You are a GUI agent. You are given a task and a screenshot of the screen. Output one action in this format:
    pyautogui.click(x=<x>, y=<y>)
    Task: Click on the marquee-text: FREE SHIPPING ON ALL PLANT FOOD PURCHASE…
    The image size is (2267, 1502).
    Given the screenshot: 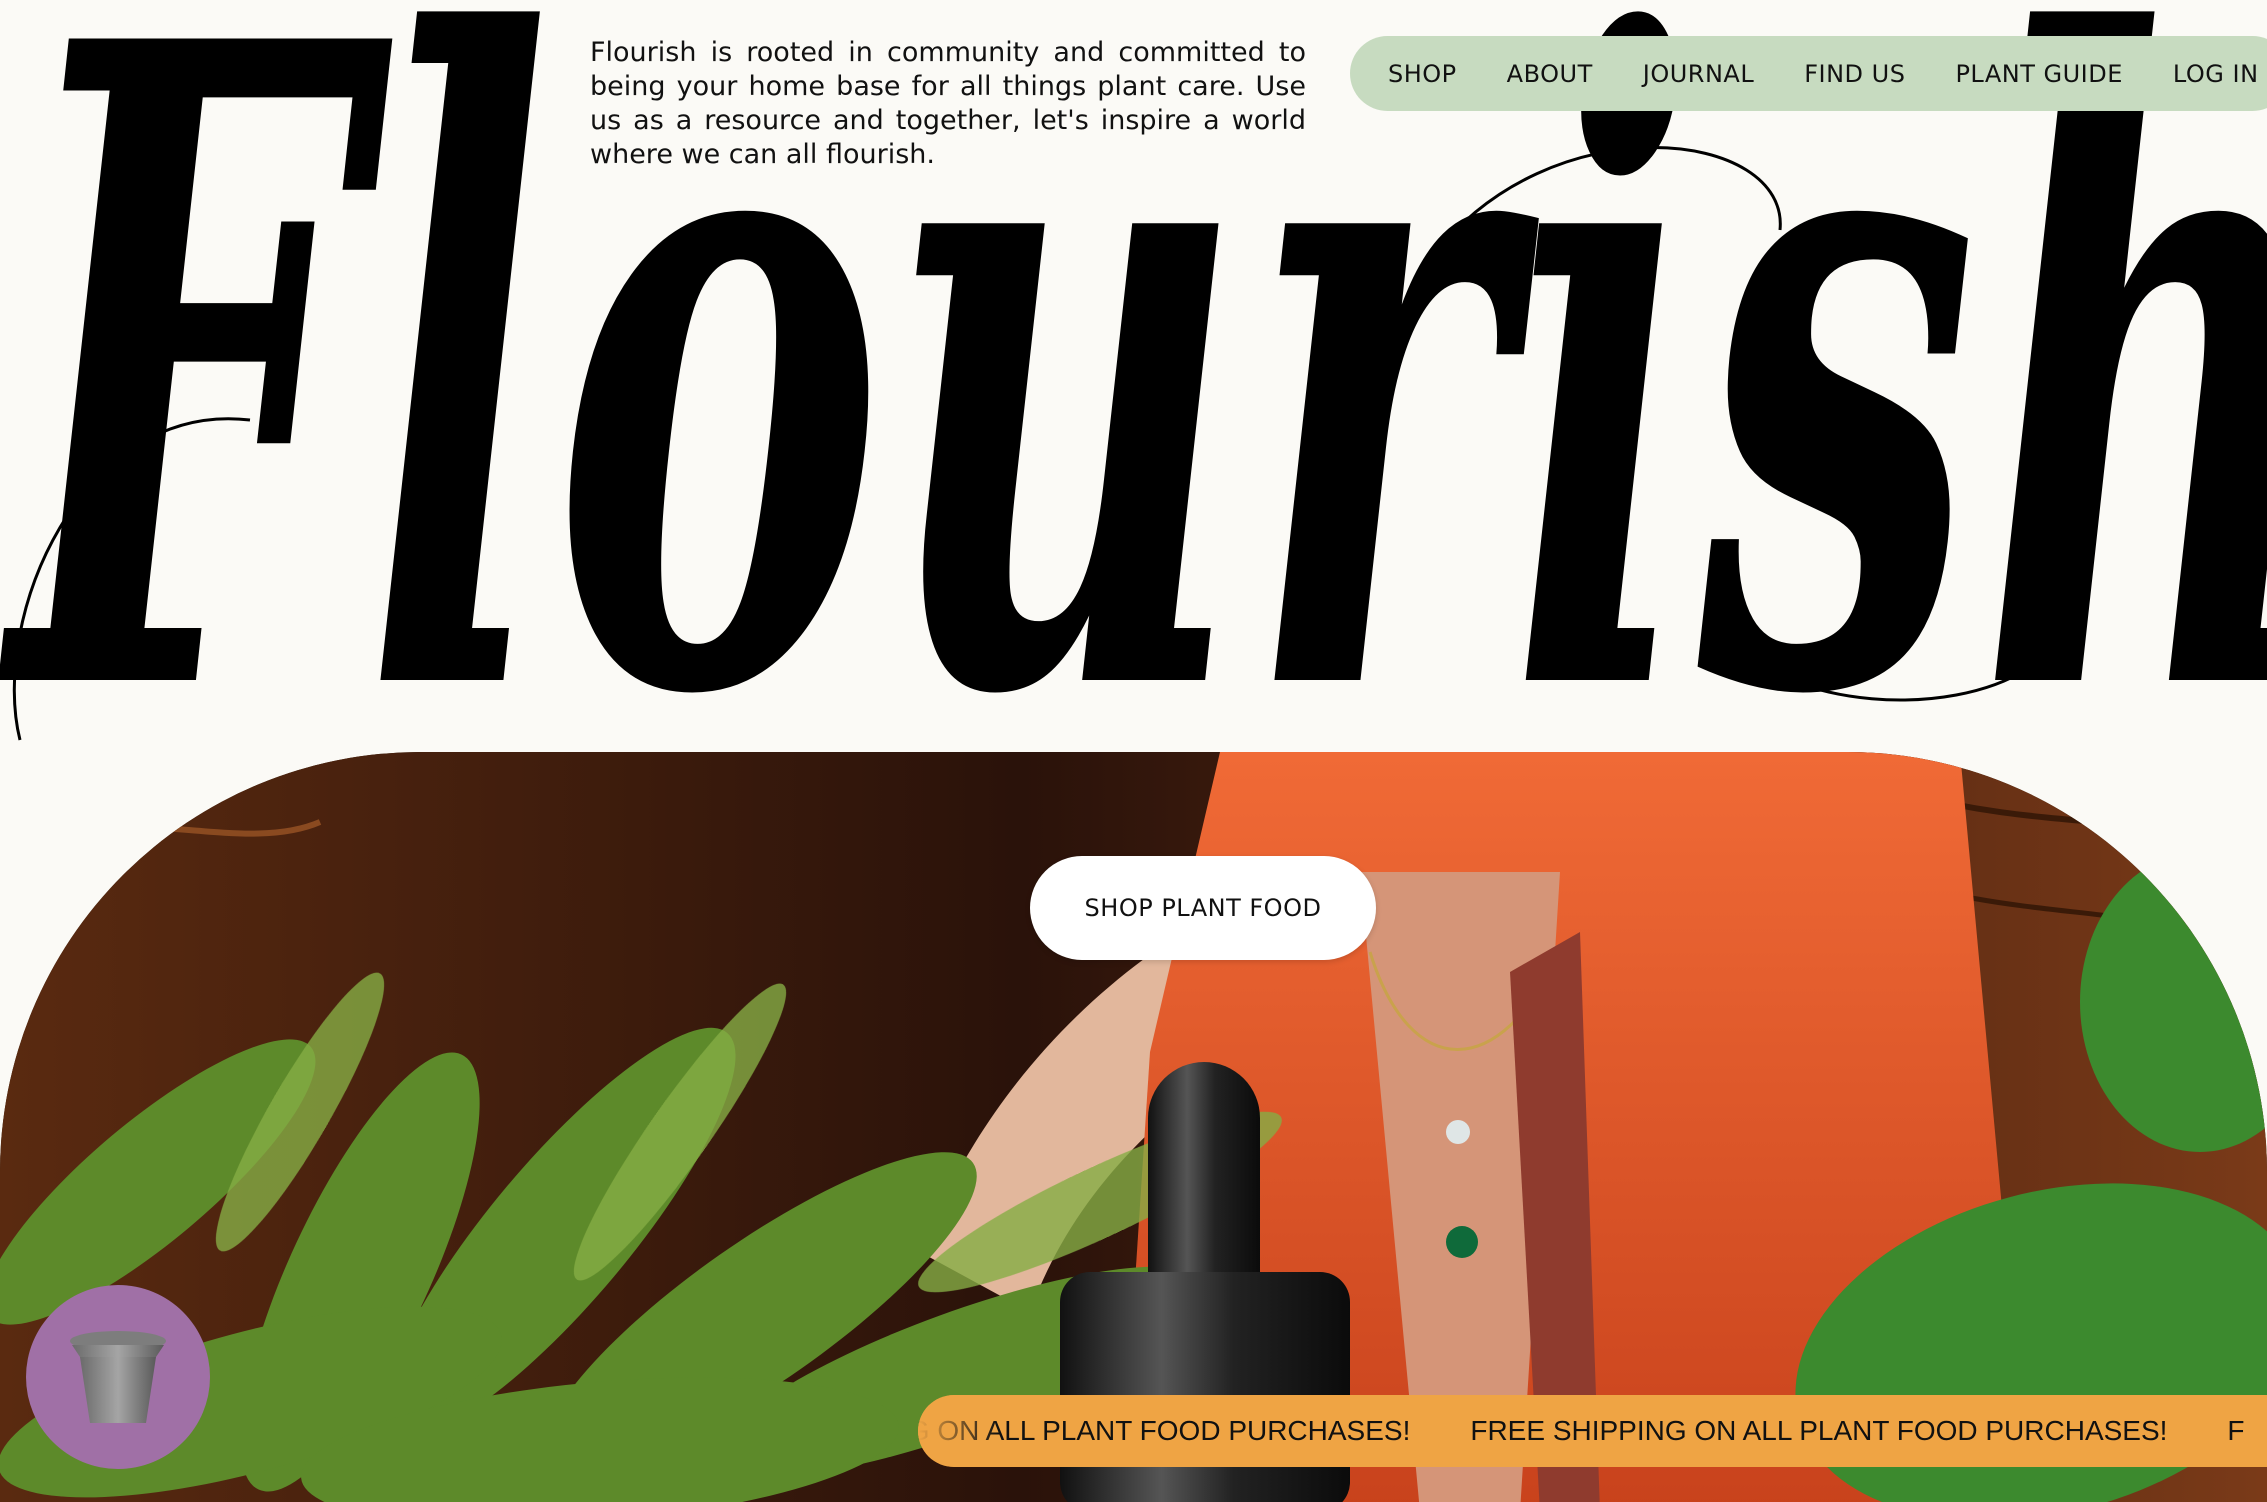 What is the action you would take?
    pyautogui.click(x=1819, y=1430)
    